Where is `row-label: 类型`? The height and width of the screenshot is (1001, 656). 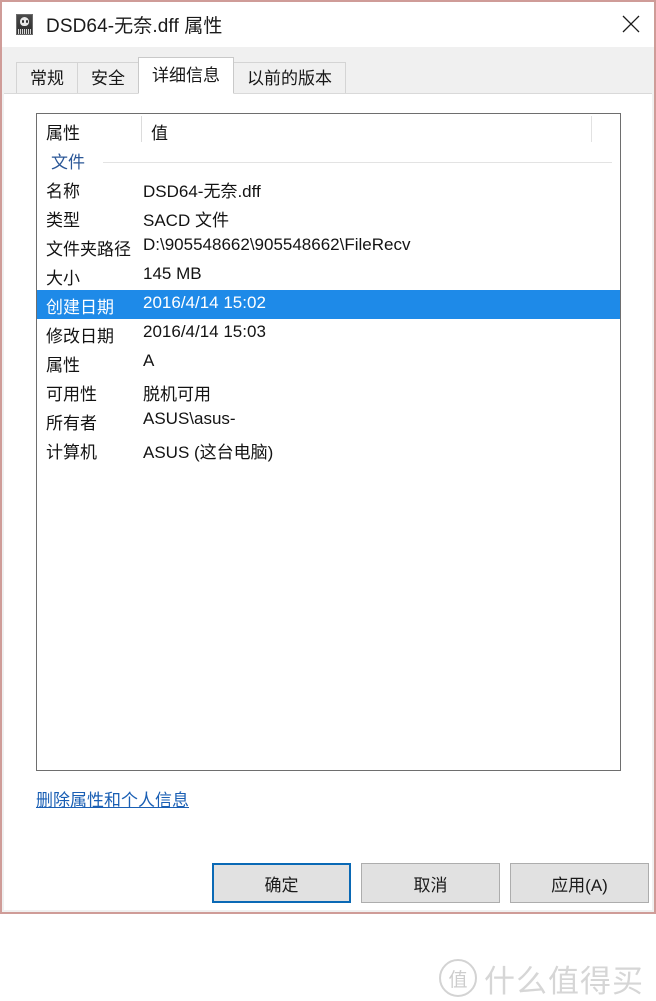
row-label: 类型 is located at coordinates (63, 220).